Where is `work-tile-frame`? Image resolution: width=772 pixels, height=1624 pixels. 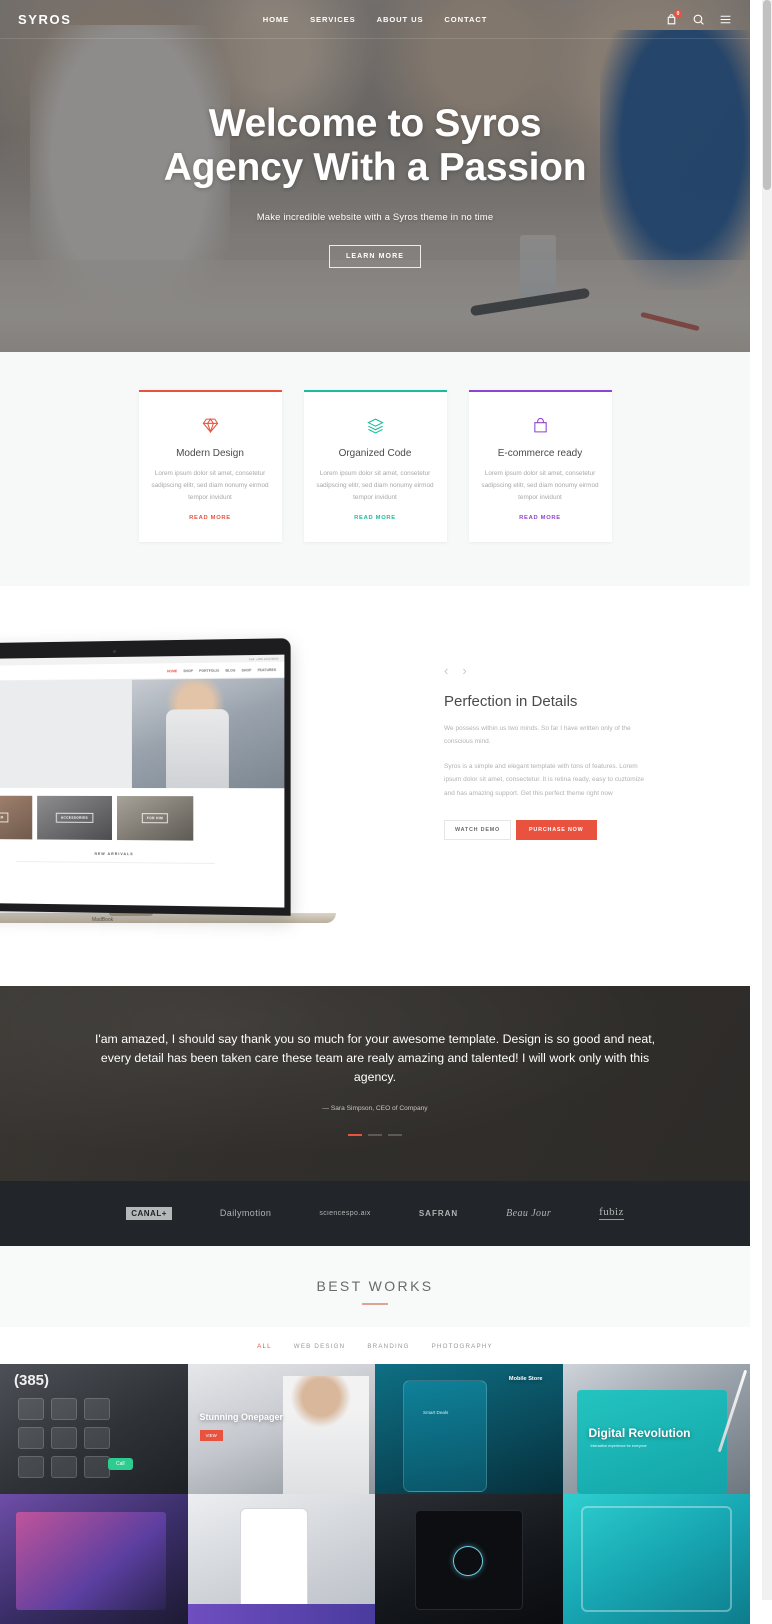 work-tile-frame is located at coordinates (656, 1558).